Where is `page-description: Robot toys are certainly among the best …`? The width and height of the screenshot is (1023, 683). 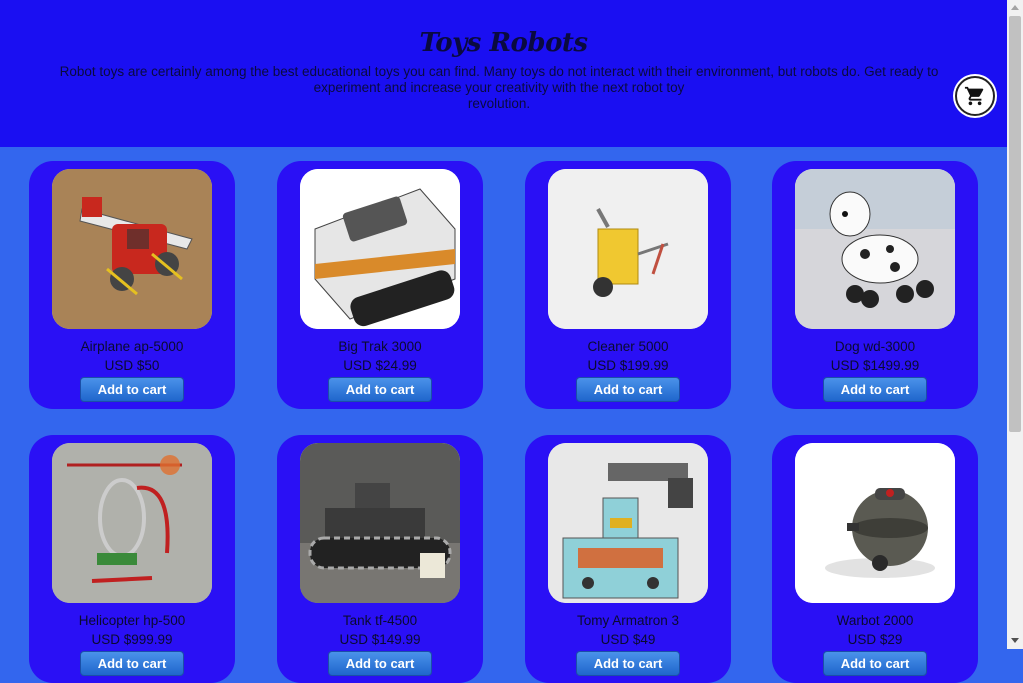
page-description: Robot toys are certainly among the best … is located at coordinates (499, 88).